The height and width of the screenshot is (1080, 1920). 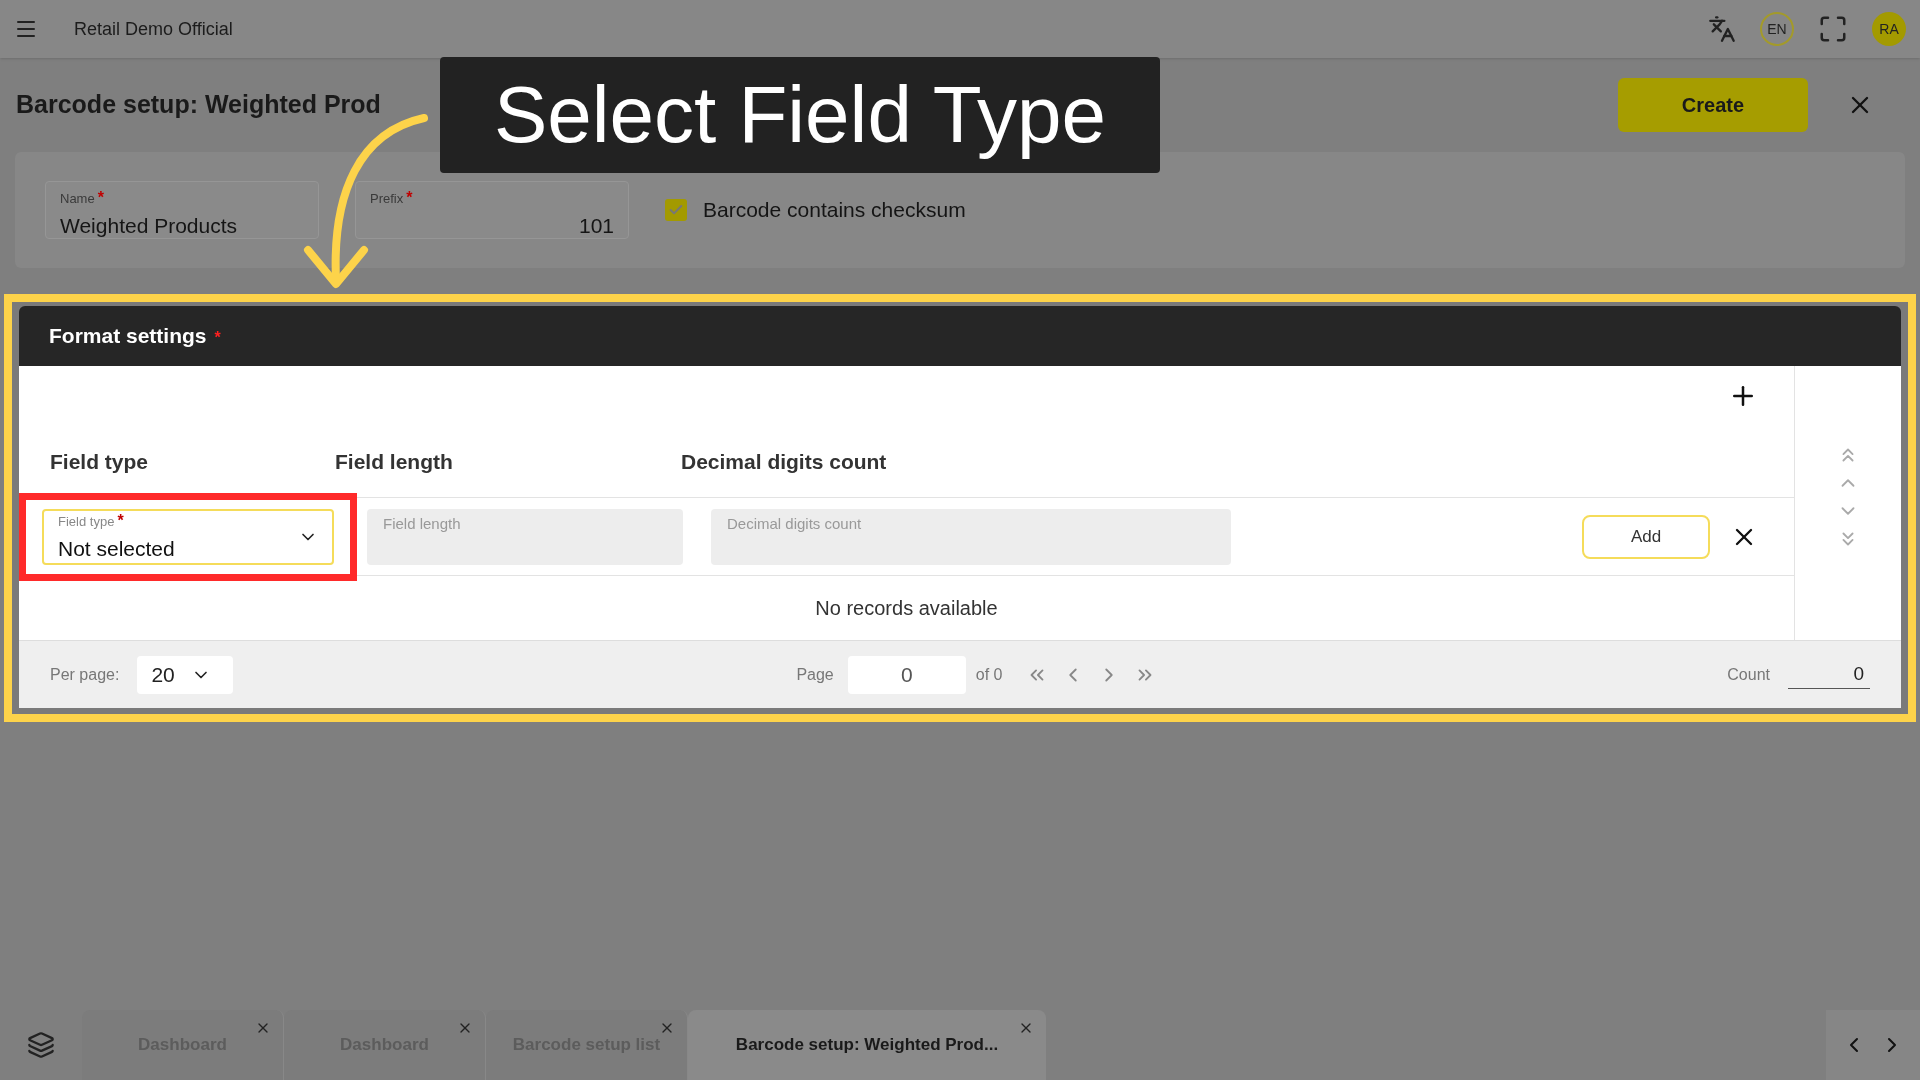 I want to click on column-header: Decimal digits count, so click(x=784, y=461).